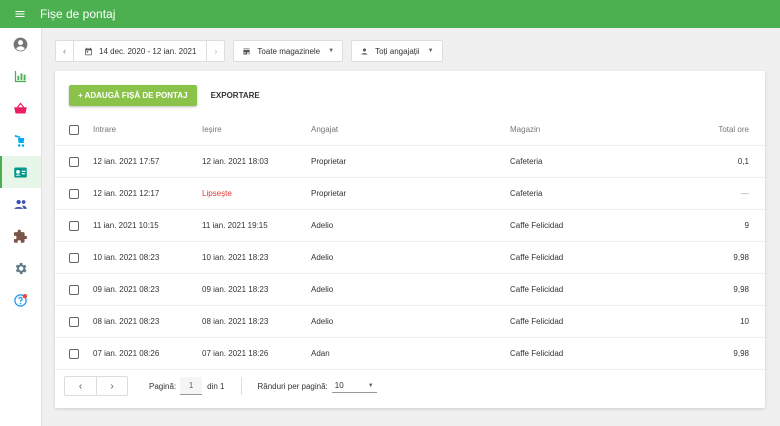 The image size is (780, 426). I want to click on card-actions: + ADAUGĂ FIȘĂ DE PONTAJ EXPORTARE, so click(164, 95).